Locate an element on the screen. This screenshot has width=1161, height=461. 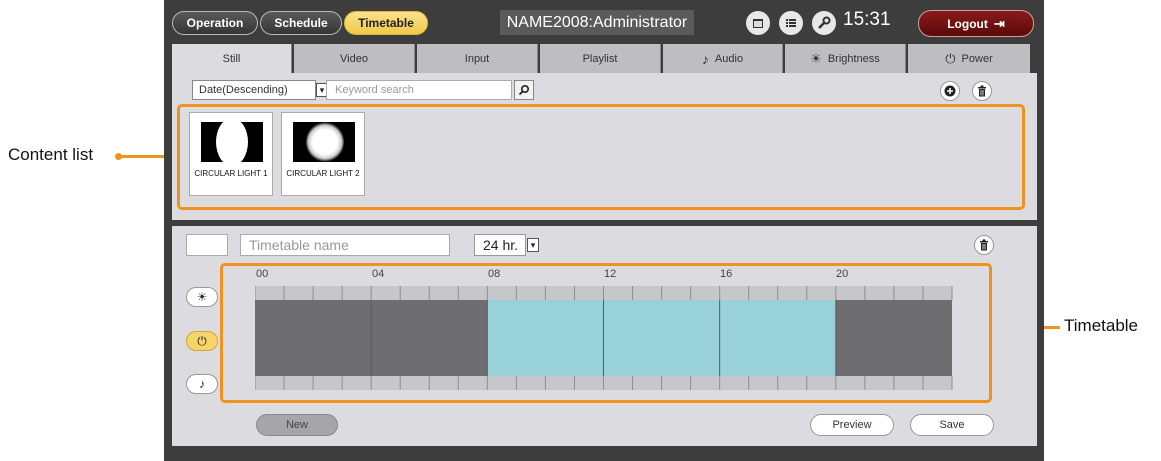
user-display: NAME2008:Administrator is located at coordinates (597, 22).